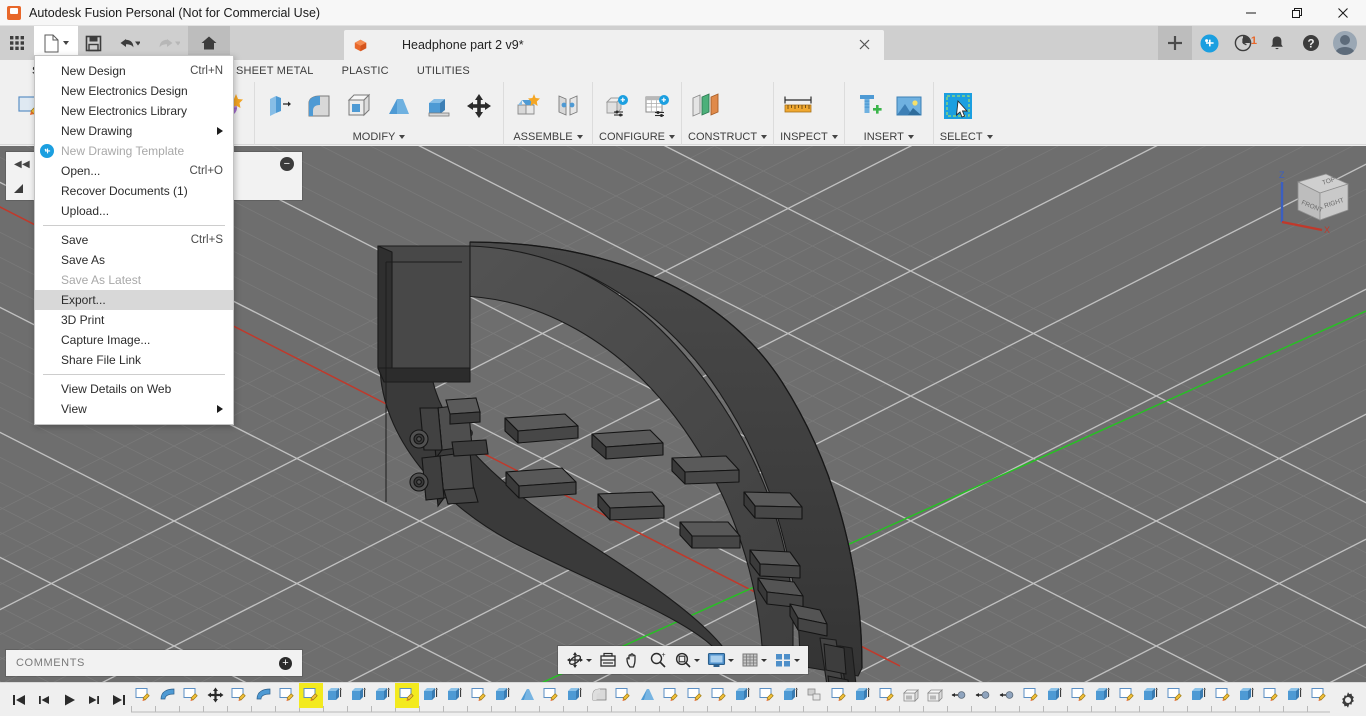  Describe the element at coordinates (647, 695) in the screenshot. I see `timeline-feature-draft` at that location.